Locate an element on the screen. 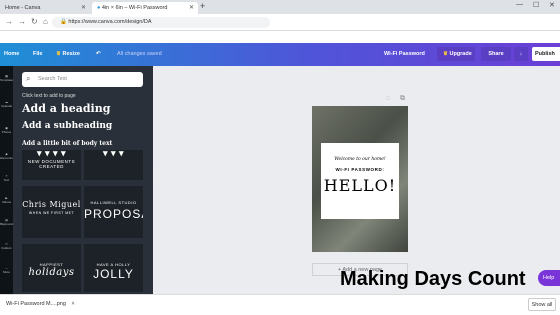  text-template-tile: ▾ ▾ ▾ ▾ NEW DOCUMENTS CREATED is located at coordinates (51, 165).